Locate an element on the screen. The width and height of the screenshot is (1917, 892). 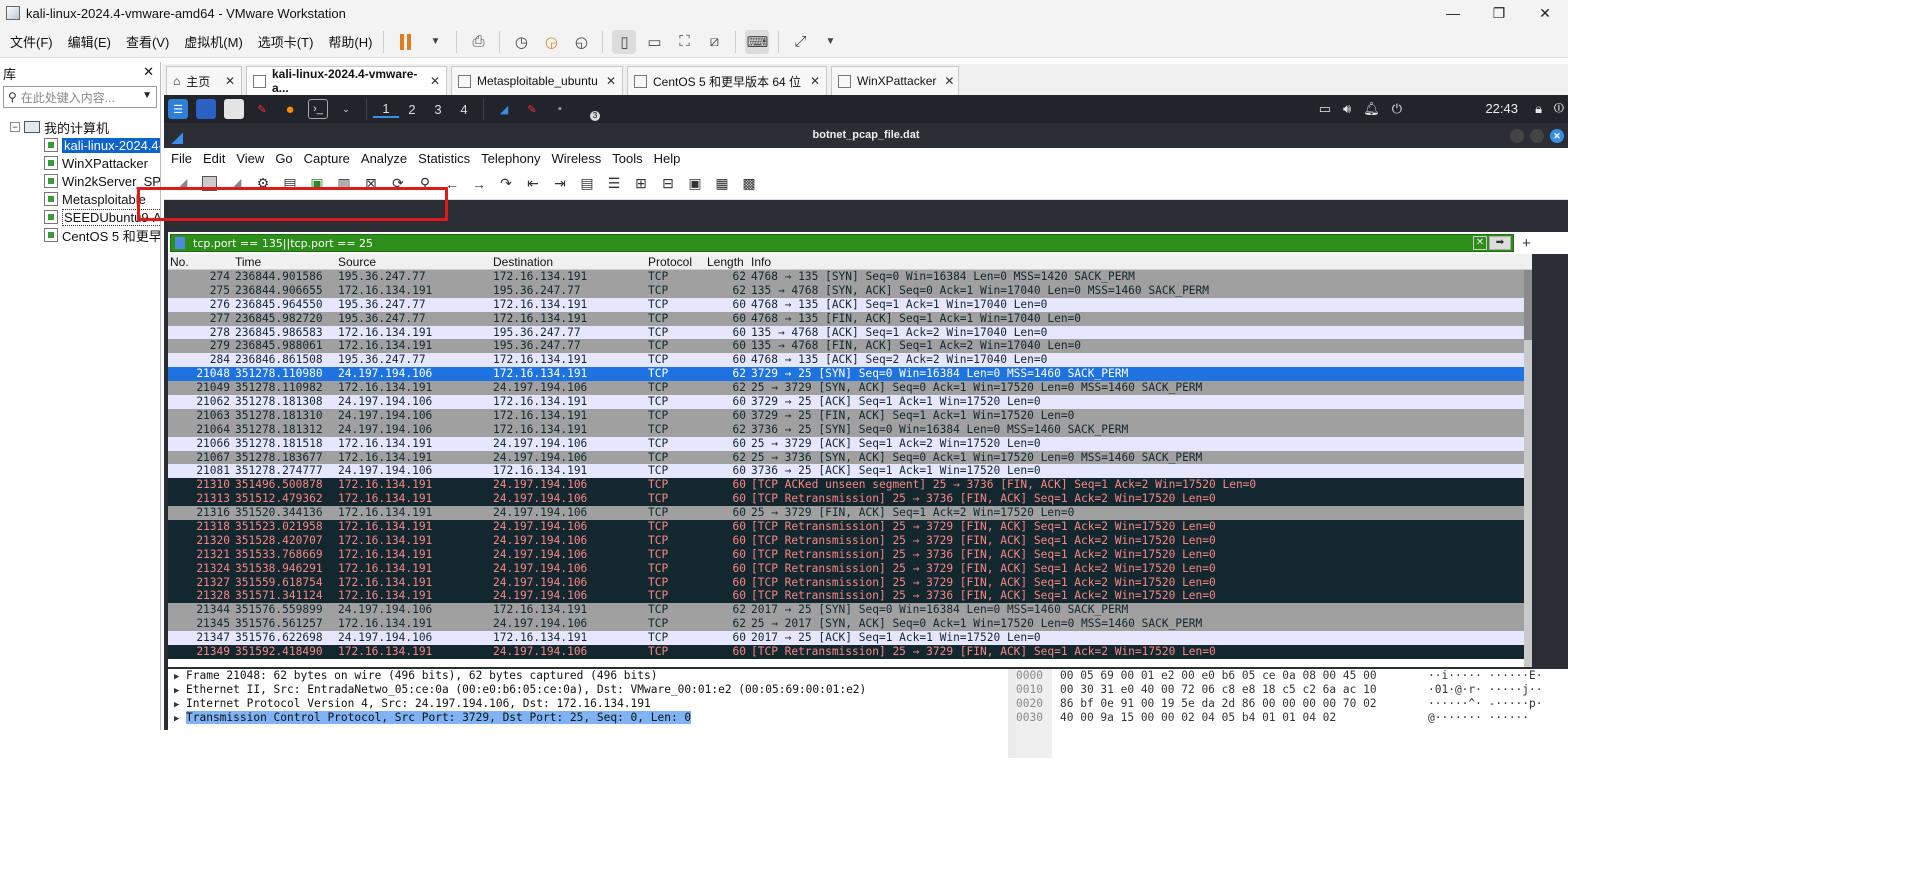
console-view-icon: ⌨ is located at coordinates (757, 41).